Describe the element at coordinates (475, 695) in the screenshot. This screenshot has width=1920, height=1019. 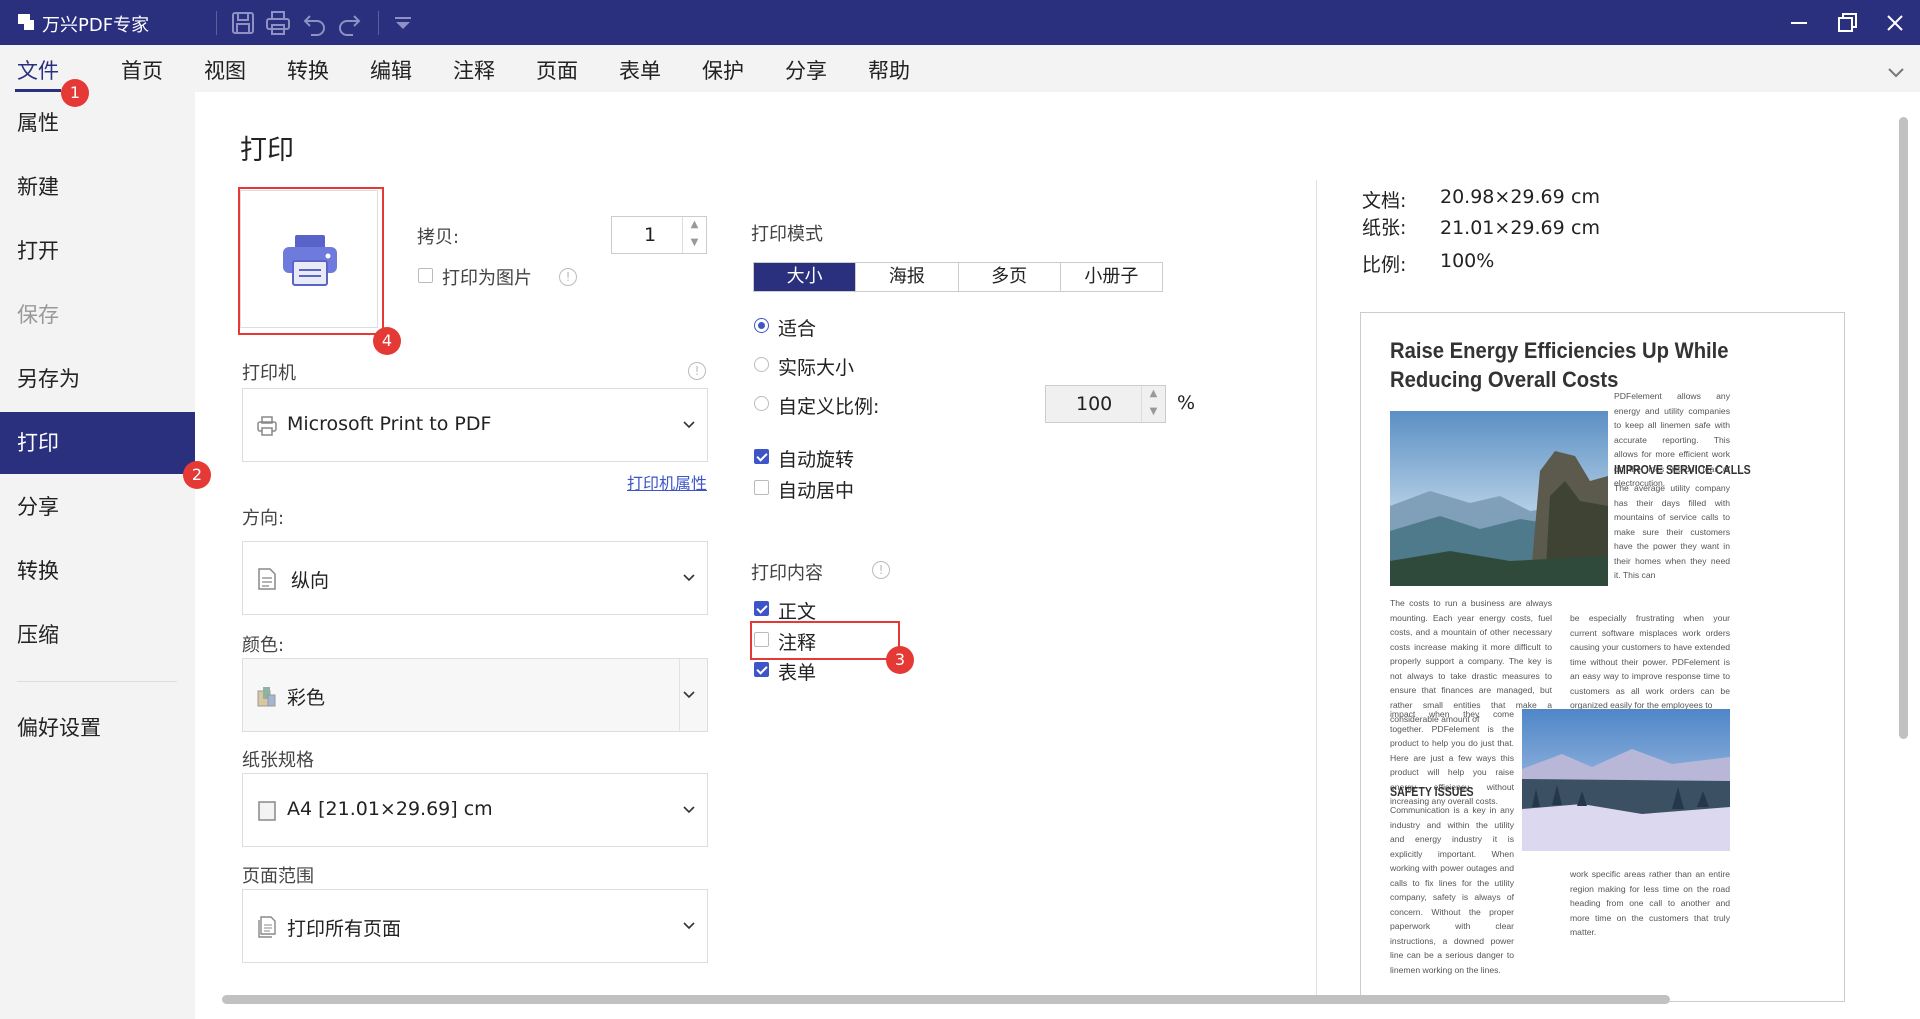
I see `color-select: 彩色` at that location.